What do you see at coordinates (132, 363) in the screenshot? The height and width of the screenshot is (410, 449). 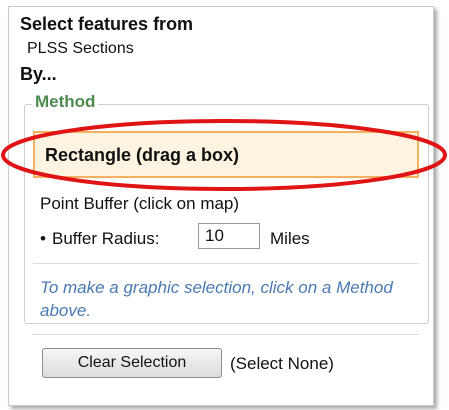 I see `clear-selection-button: Clear Selection` at bounding box center [132, 363].